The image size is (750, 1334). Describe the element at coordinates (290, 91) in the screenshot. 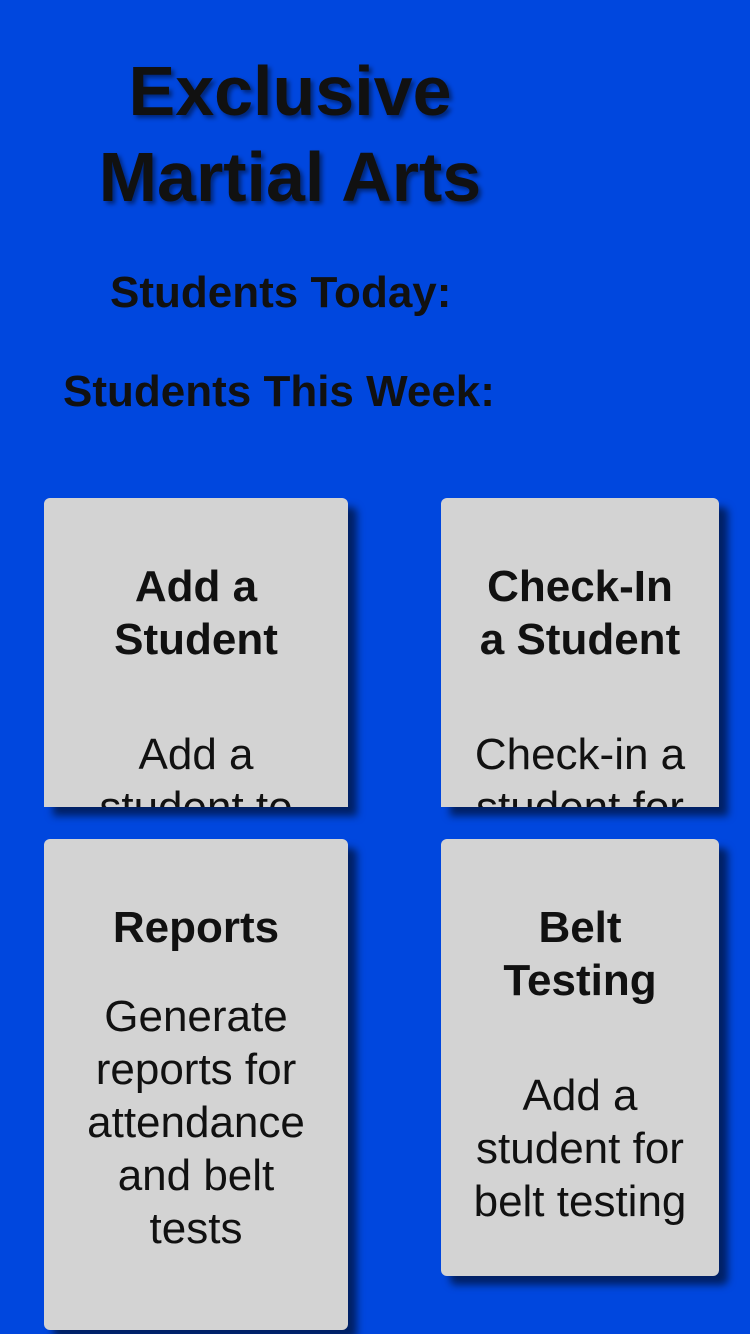

I see `app-title-line-1: Exclusive` at that location.